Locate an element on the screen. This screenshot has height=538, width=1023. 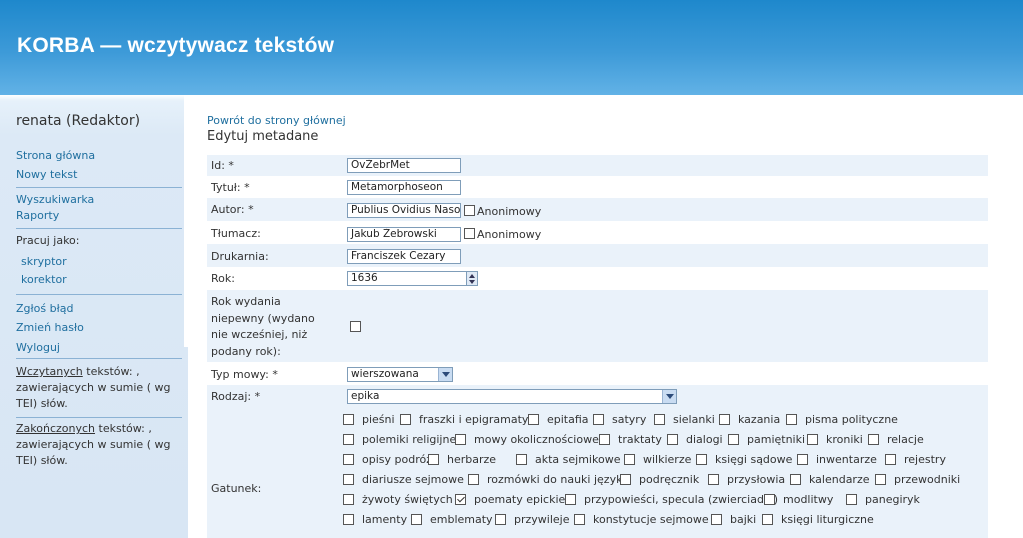
id-input: OvŻebrMet is located at coordinates (404, 165).